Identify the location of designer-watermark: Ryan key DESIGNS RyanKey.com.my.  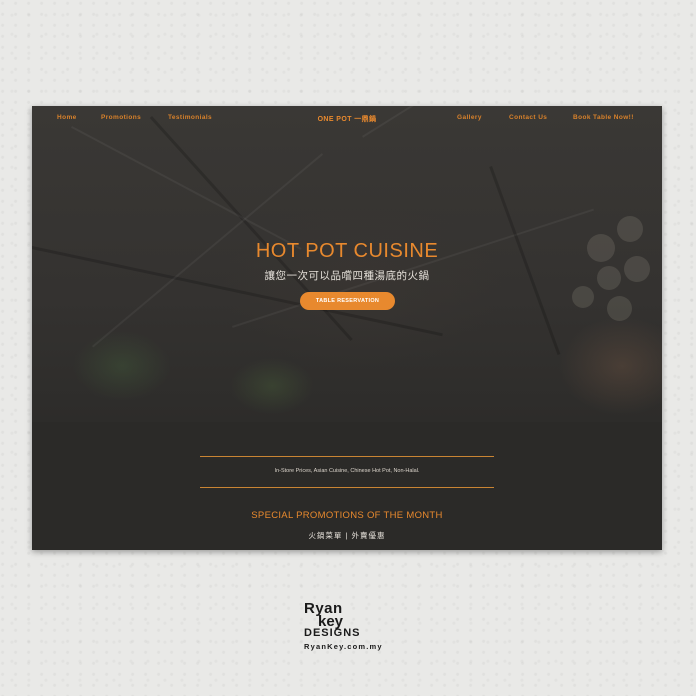
(349, 626).